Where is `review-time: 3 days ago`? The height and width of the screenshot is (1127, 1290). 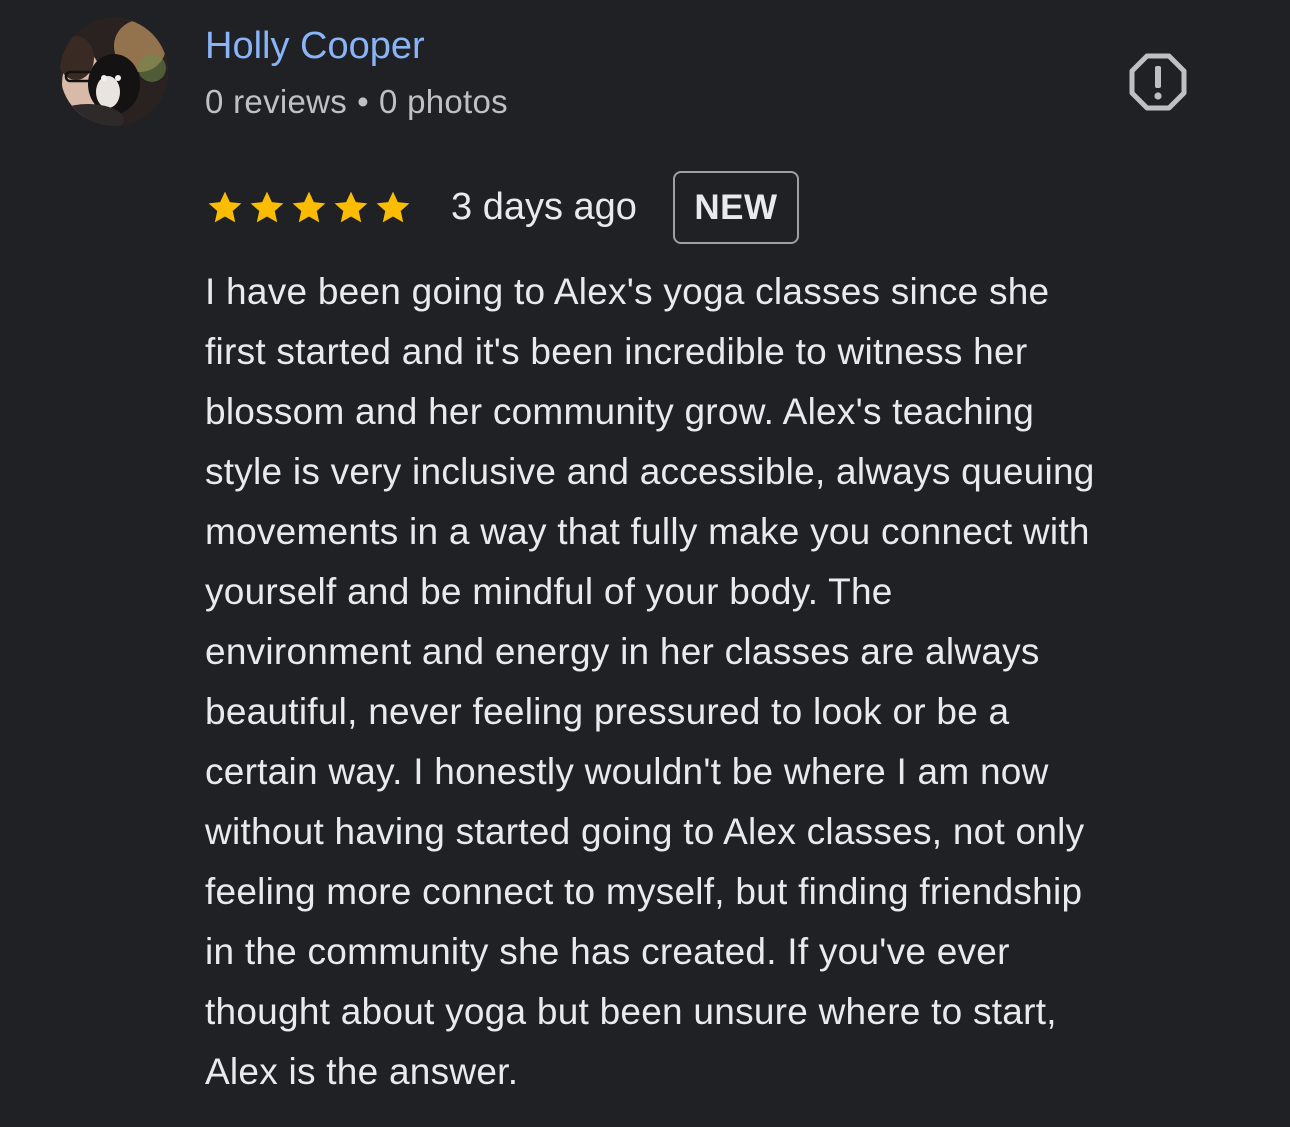 review-time: 3 days ago is located at coordinates (544, 207).